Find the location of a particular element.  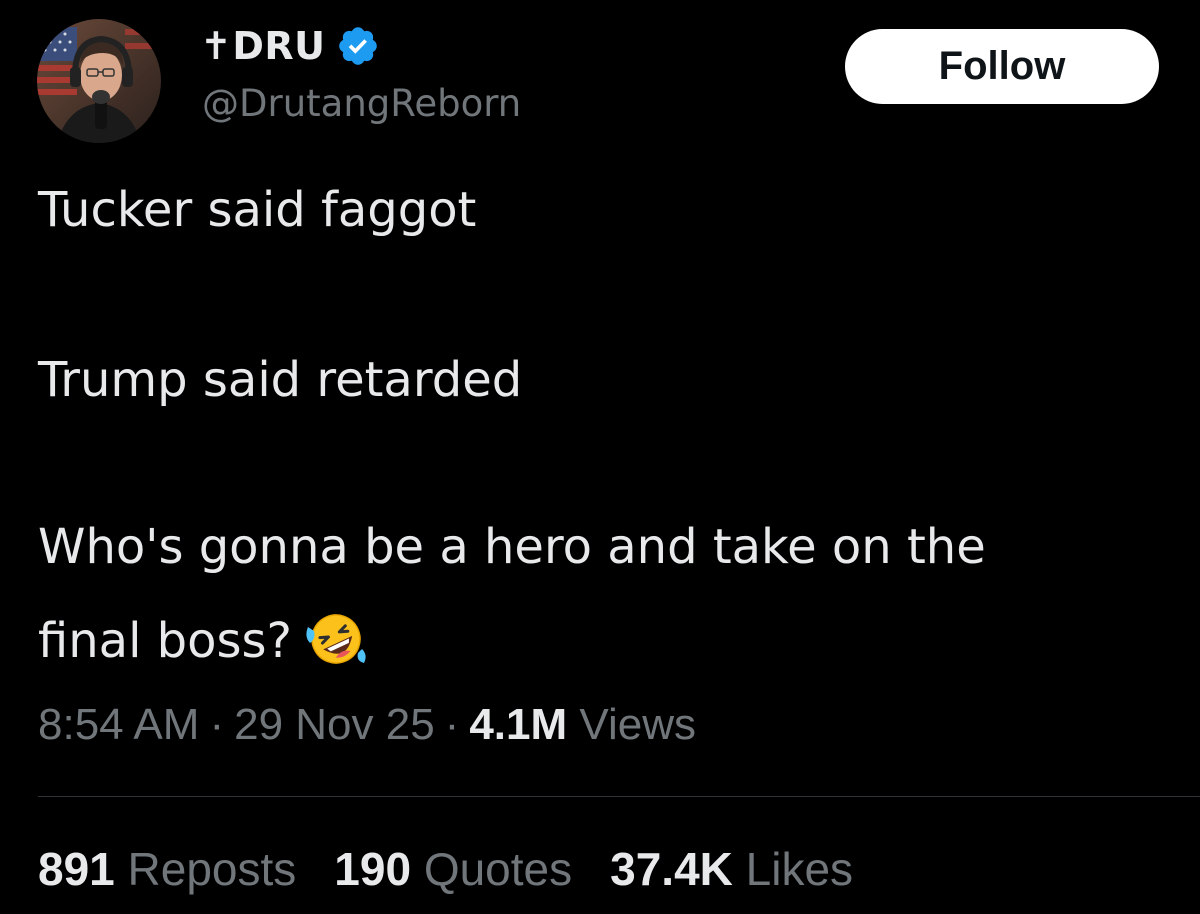

reposts-count: 891 is located at coordinates (76, 869).